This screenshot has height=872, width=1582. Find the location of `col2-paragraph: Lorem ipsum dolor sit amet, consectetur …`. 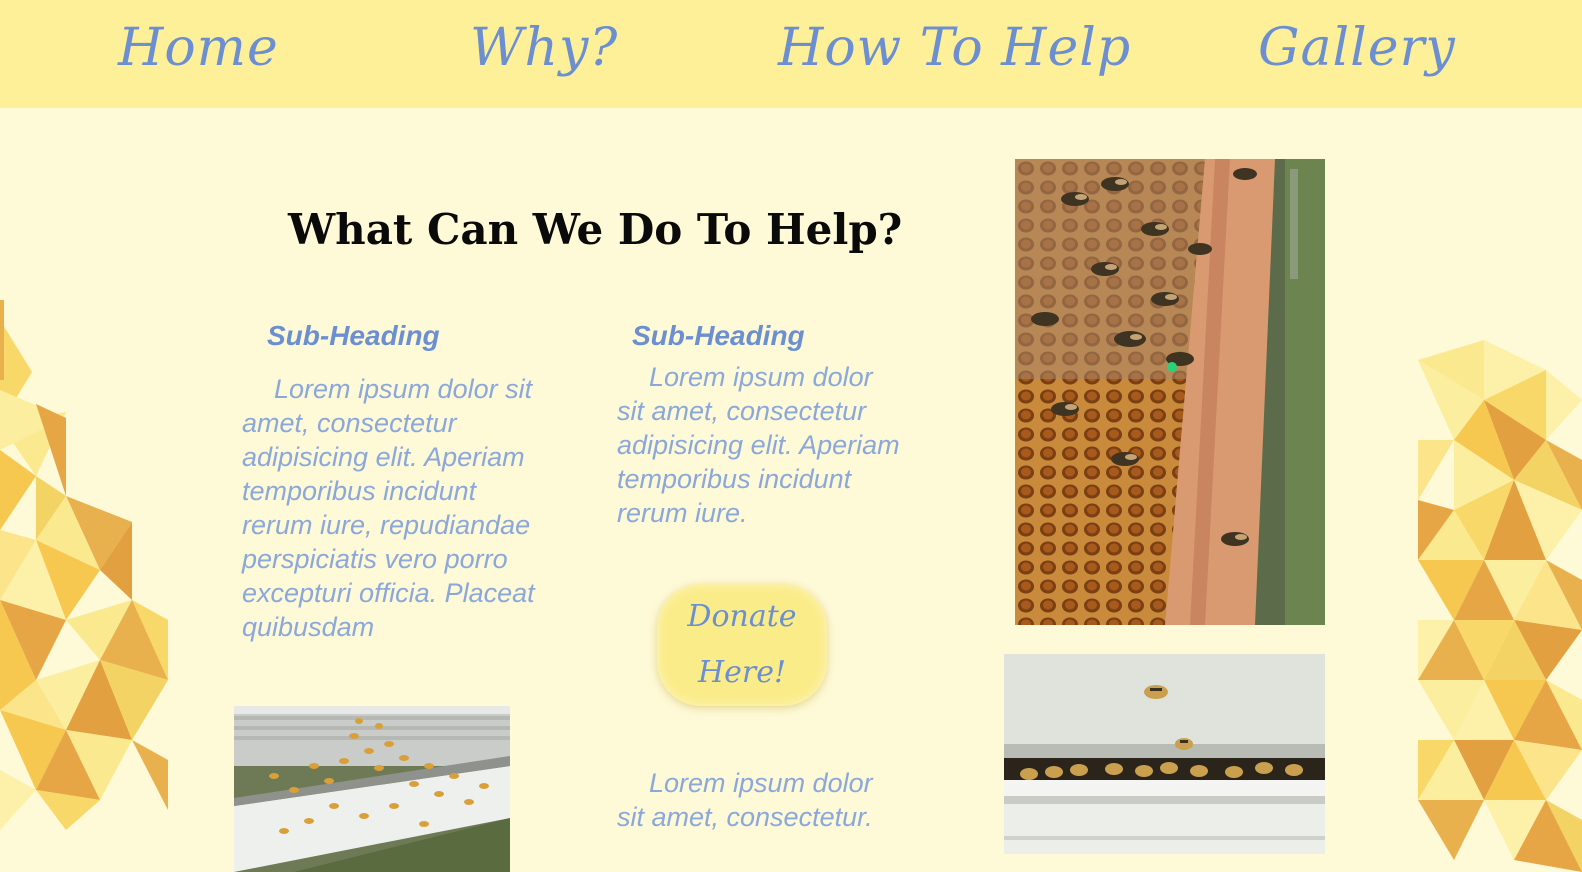

col2-paragraph: Lorem ipsum dolor sit amet, consectetur … is located at coordinates (758, 445).